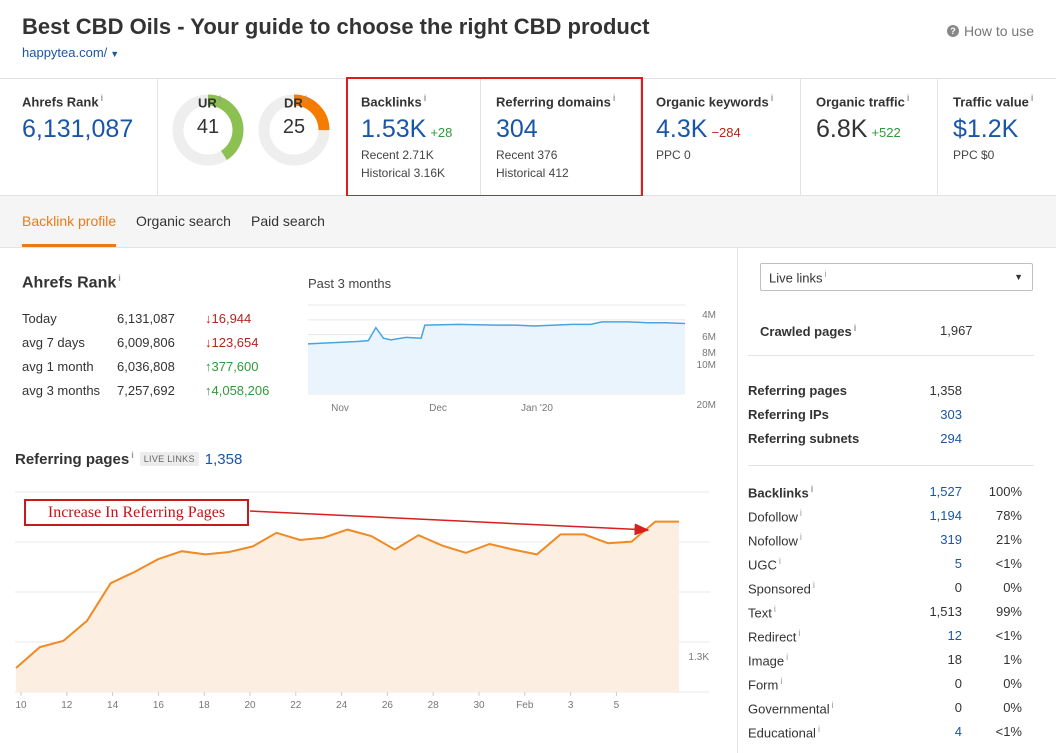 The height and width of the screenshot is (753, 1056). What do you see at coordinates (841, 129) in the screenshot?
I see `organic-traffic-value: 6.8K` at bounding box center [841, 129].